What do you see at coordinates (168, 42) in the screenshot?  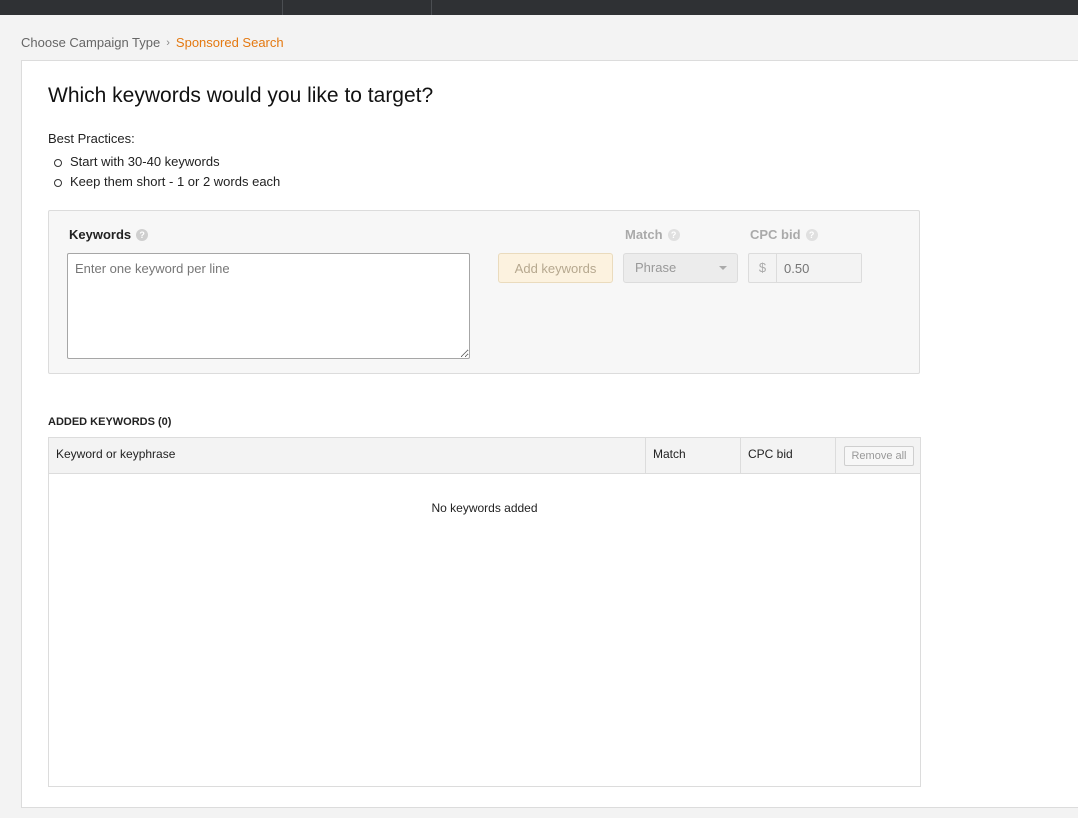 I see `chevron-right-icon: ›` at bounding box center [168, 42].